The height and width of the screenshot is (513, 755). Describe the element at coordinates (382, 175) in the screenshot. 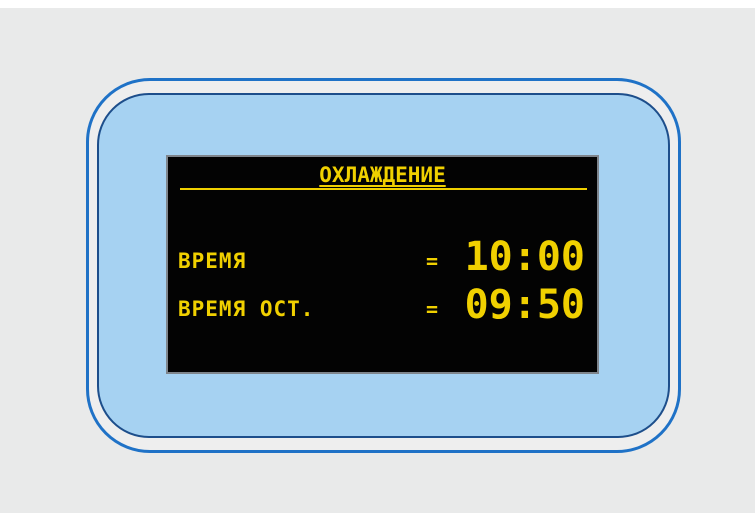

I see `mode-title: ОХЛАЖДЕНИЕ` at that location.